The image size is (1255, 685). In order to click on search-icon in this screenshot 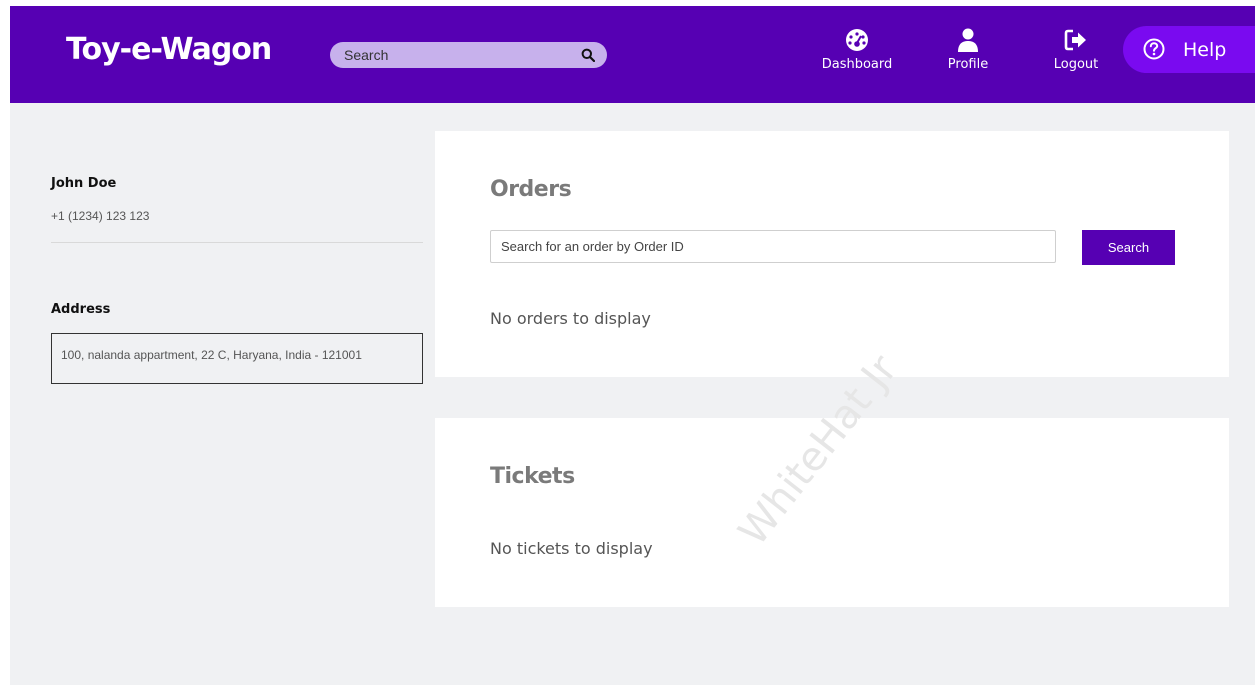, I will do `click(588, 55)`.